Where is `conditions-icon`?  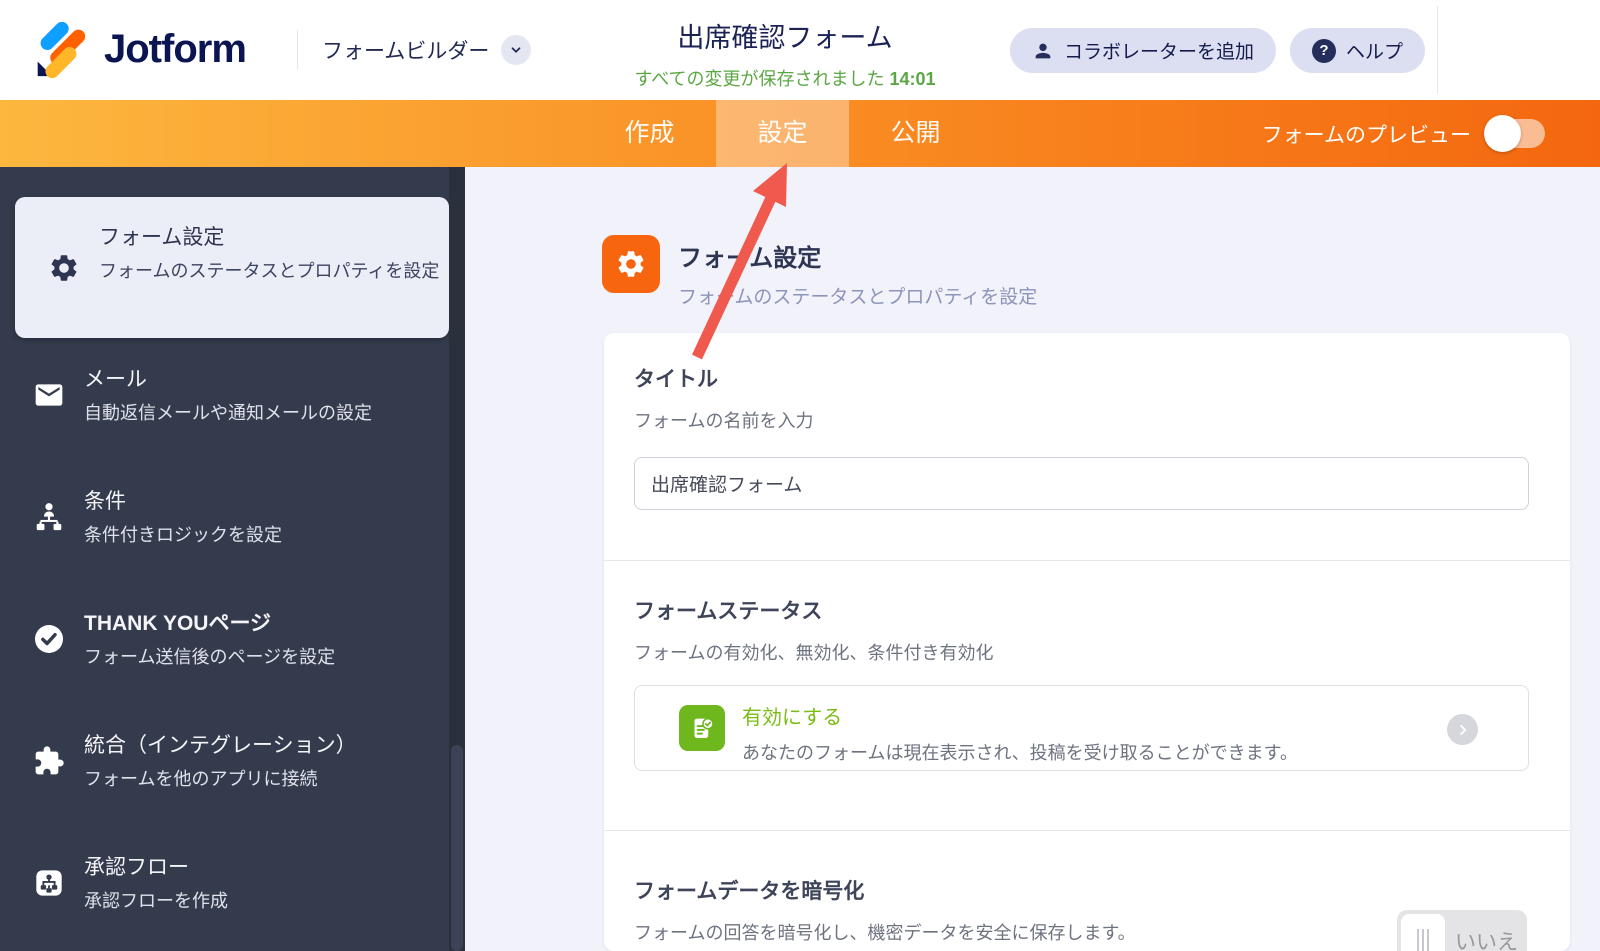
conditions-icon is located at coordinates (49, 517).